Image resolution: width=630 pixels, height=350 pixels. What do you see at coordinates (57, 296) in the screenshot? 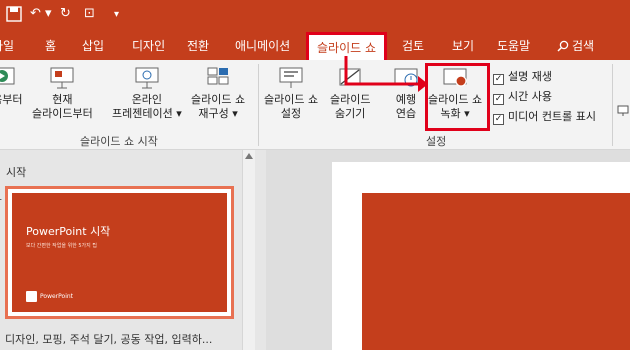
I see `thumbnail-brand: PowerPoint` at bounding box center [57, 296].